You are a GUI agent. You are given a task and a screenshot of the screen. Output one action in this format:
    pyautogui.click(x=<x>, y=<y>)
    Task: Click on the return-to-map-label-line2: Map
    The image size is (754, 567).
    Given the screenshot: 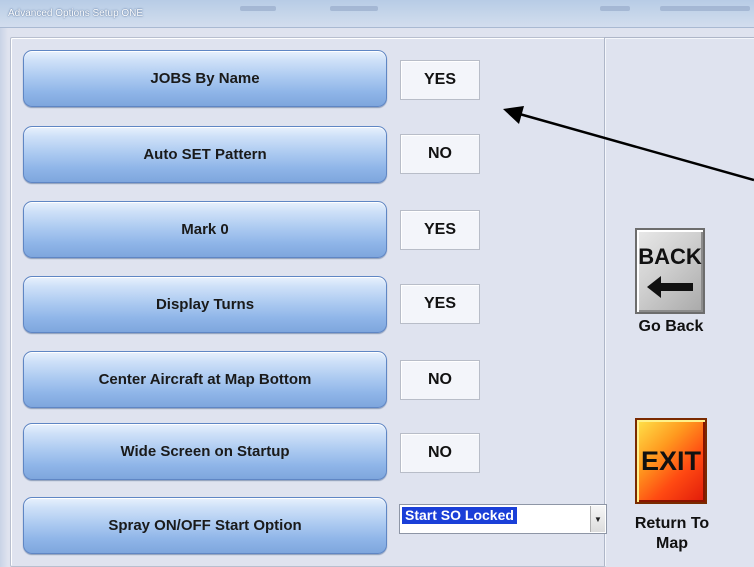 What is the action you would take?
    pyautogui.click(x=672, y=543)
    